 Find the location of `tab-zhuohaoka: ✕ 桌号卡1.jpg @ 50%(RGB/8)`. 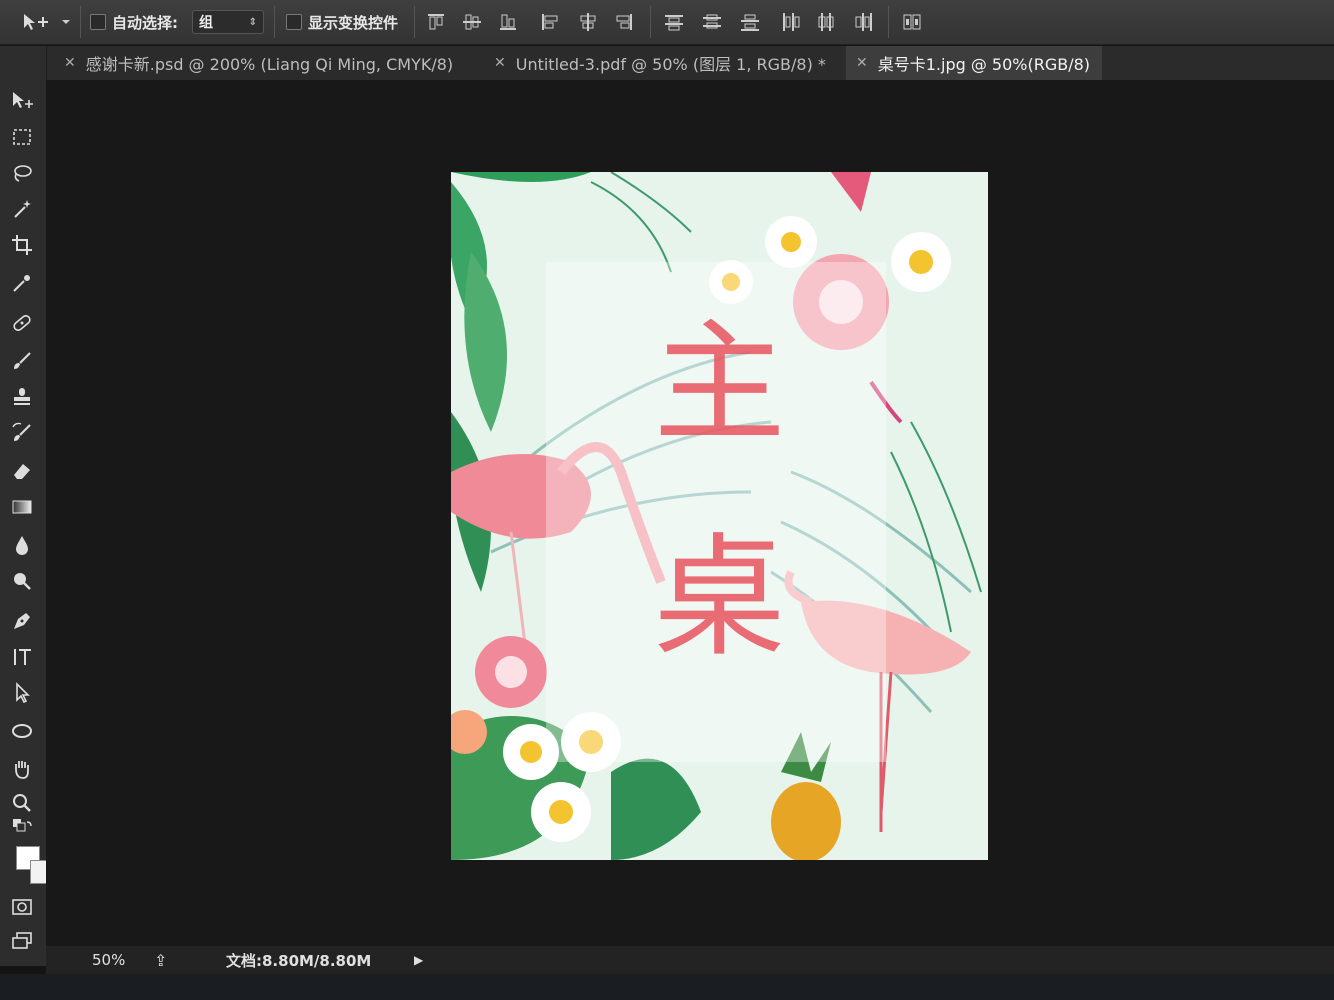

tab-zhuohaoka: ✕ 桌号卡1.jpg @ 50%(RGB/8) is located at coordinates (974, 63).